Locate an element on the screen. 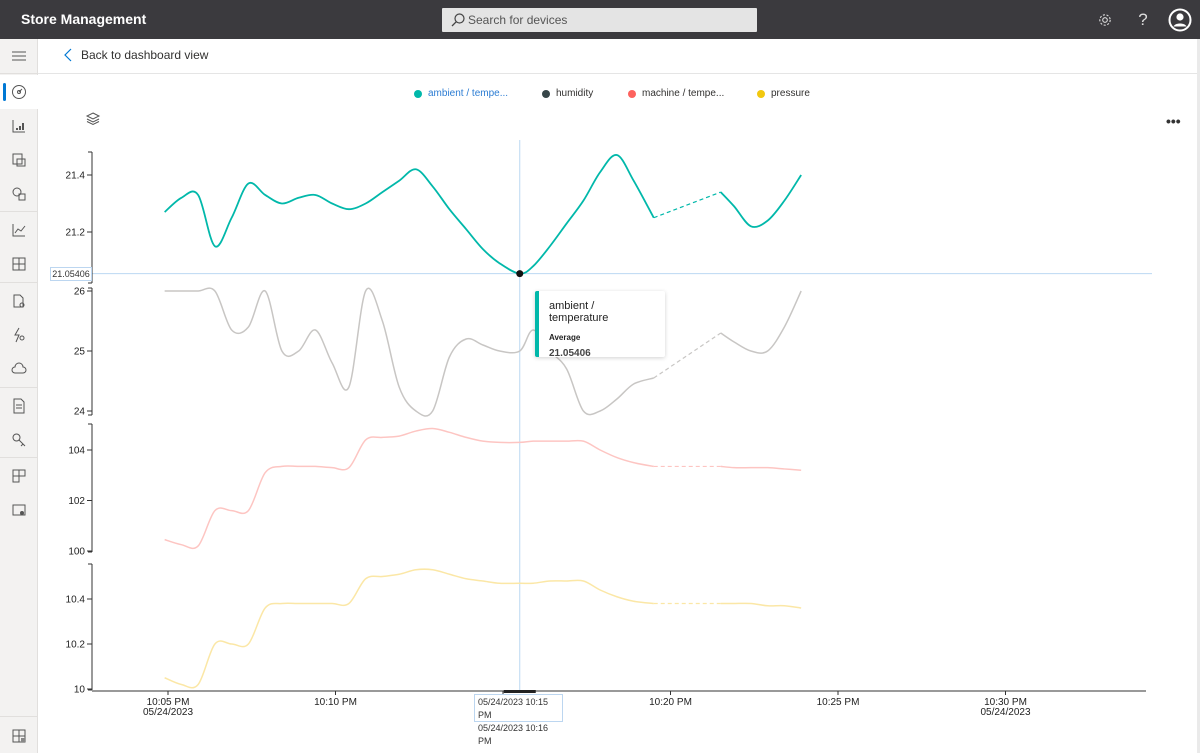 This screenshot has height=753, width=1200. x-time-readout: 05/24/2023 10:15 PM 05/24/2023 10:16 PM is located at coordinates (518, 720).